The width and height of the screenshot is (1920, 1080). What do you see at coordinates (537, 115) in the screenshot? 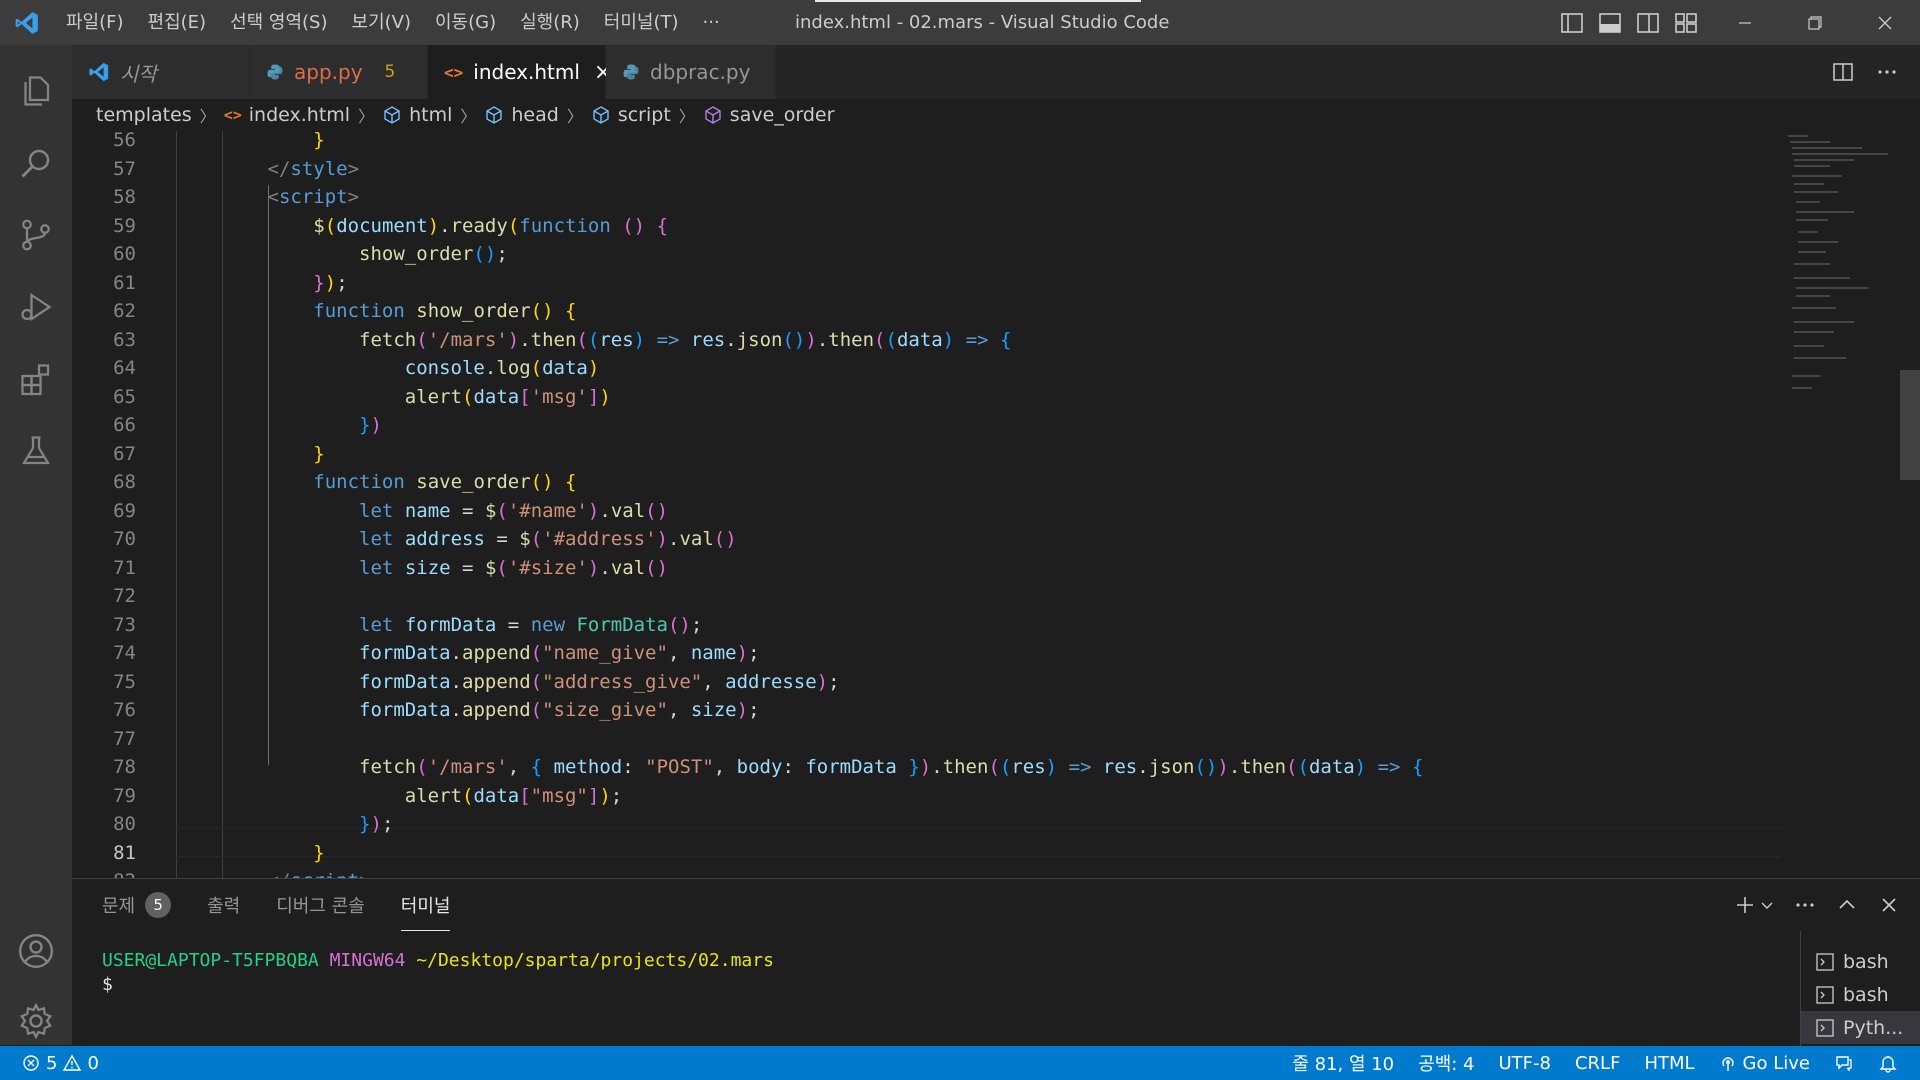
I see `breadcrumb-item: head 〉` at bounding box center [537, 115].